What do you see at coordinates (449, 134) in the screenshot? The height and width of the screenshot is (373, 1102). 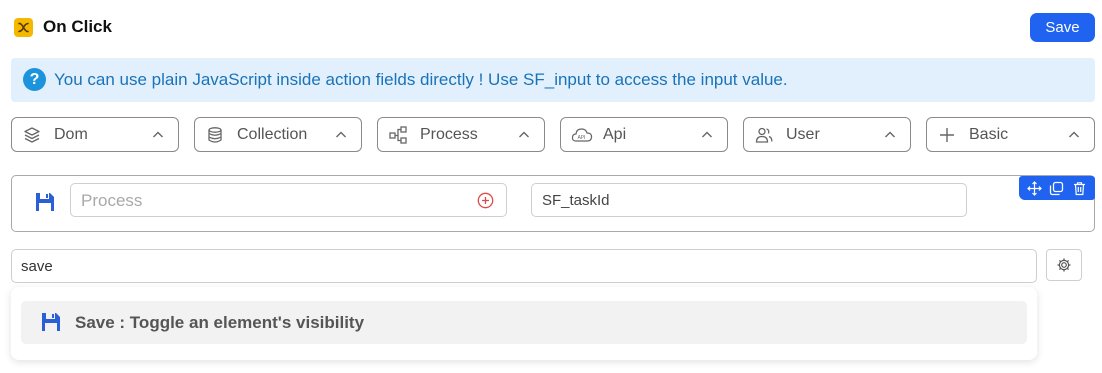 I see `tab-label: Process` at bounding box center [449, 134].